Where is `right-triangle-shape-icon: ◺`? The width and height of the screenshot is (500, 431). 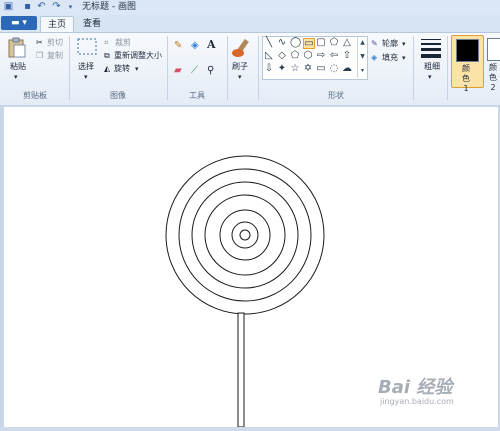
right-triangle-shape-icon: ◺ is located at coordinates (269, 56).